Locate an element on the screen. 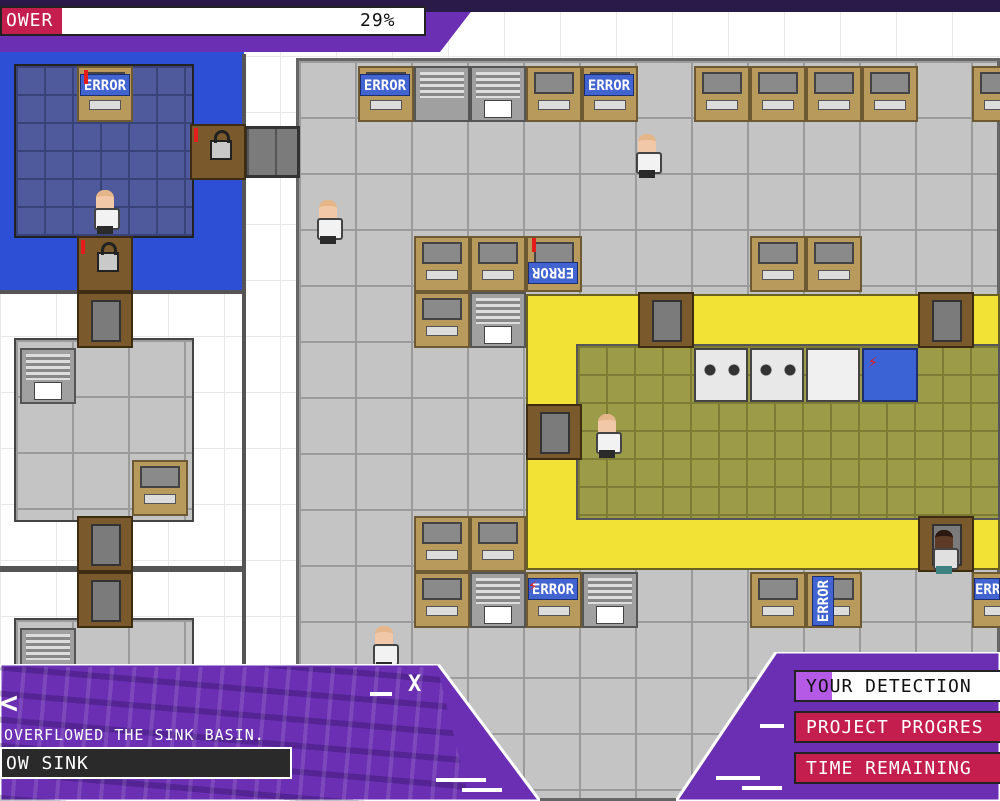 The image size is (1000, 801). power-bar: OWER 29% is located at coordinates (213, 21).